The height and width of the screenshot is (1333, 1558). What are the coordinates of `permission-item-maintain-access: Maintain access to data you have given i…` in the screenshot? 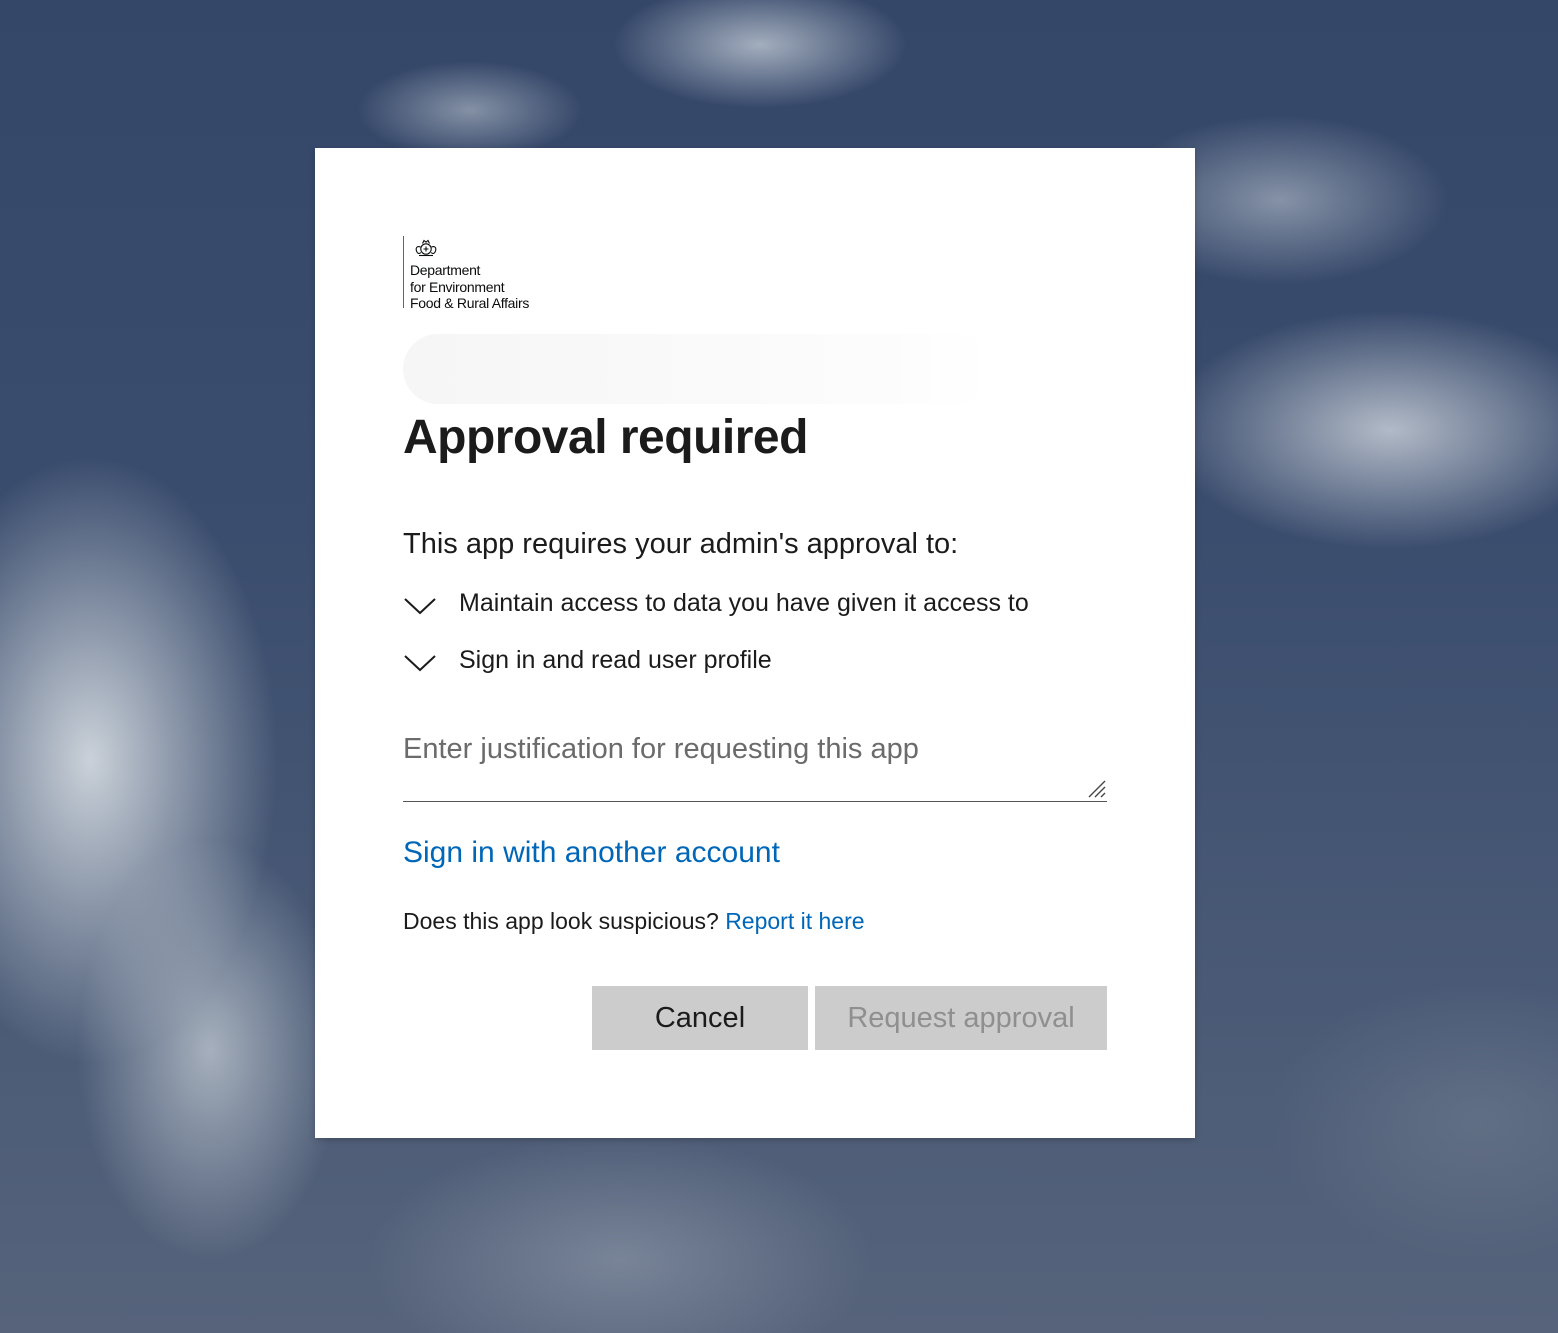 It's located at (755, 604).